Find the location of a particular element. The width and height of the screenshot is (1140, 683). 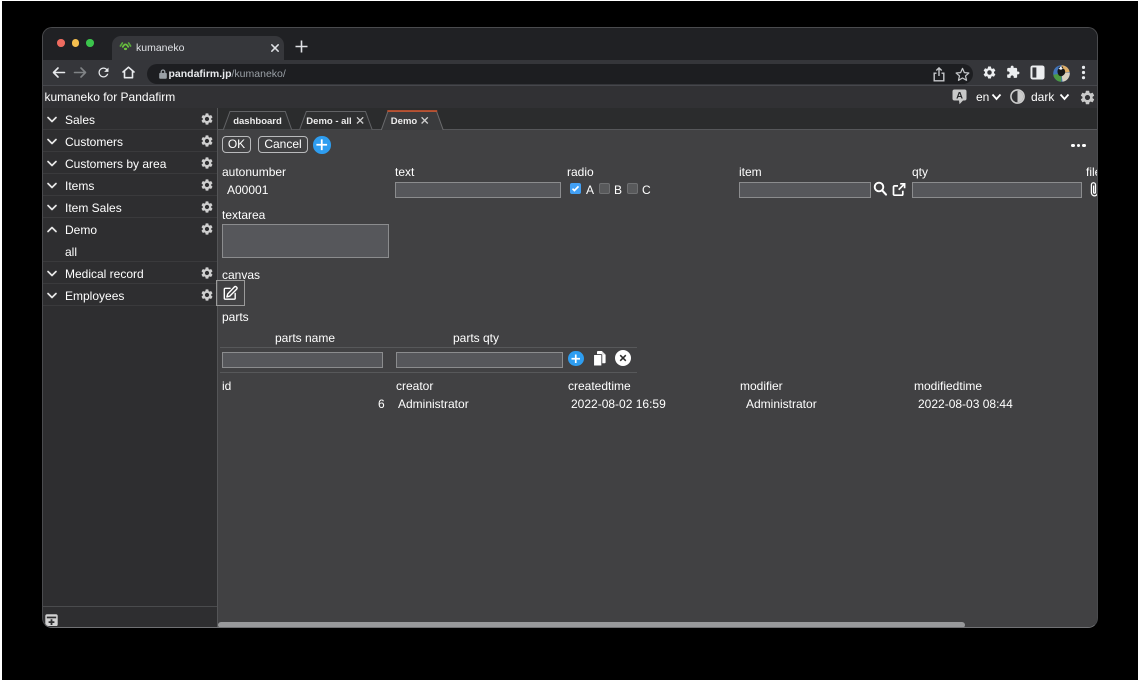

svg-text: dashboard is located at coordinates (257, 121).